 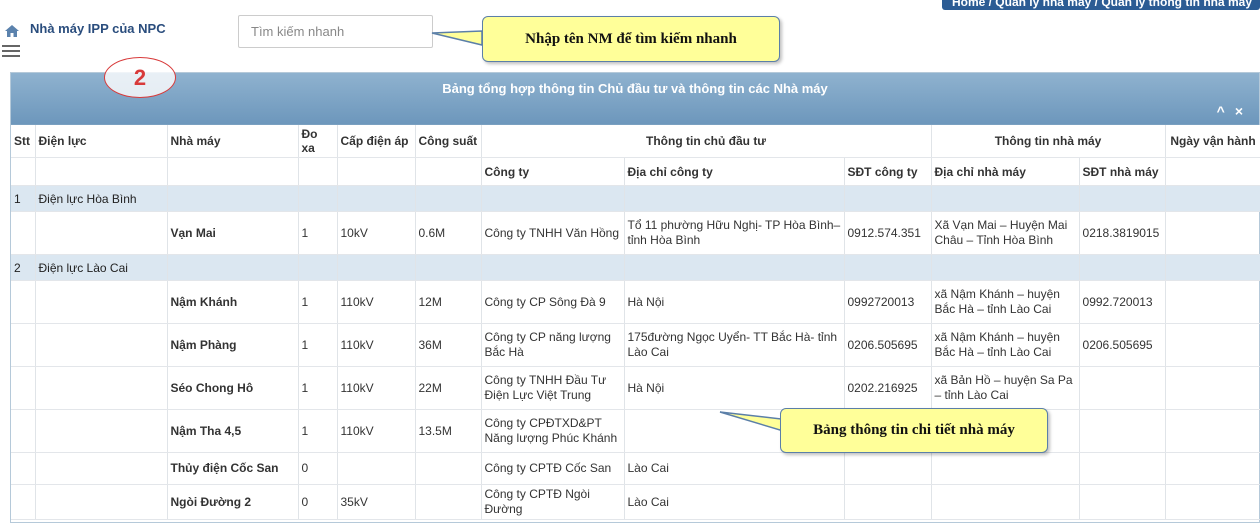 What do you see at coordinates (101, 267) in the screenshot?
I see `group-name: Điện lực Lào Cai` at bounding box center [101, 267].